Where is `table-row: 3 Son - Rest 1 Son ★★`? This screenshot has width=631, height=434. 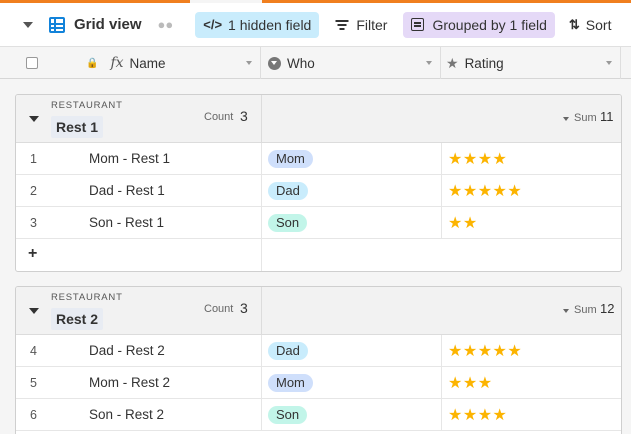 table-row: 3 Son - Rest 1 Son ★★ is located at coordinates (318, 223).